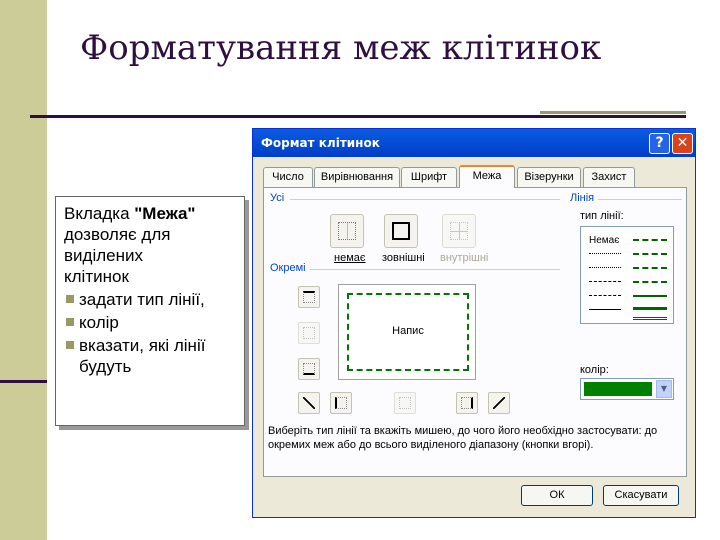 This screenshot has width=720, height=540. I want to click on tab-font: Шрифт, so click(429, 177).